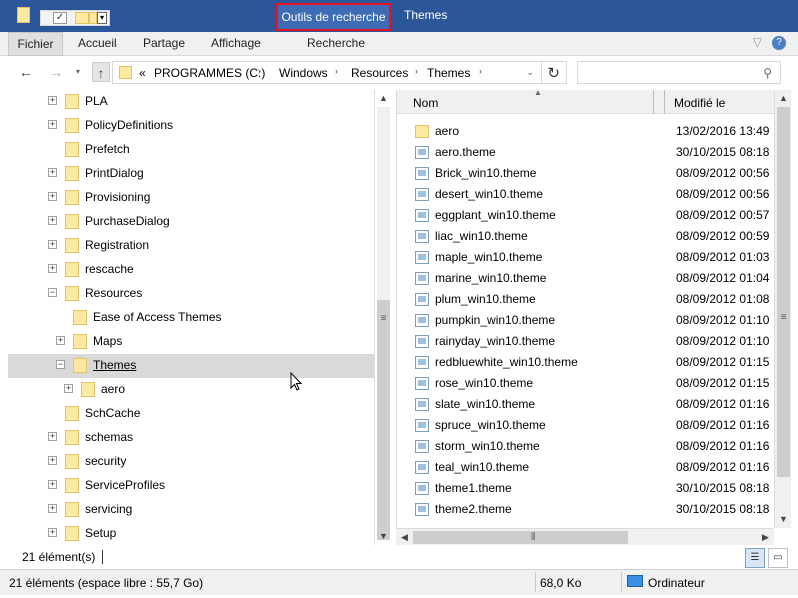  Describe the element at coordinates (757, 42) in the screenshot. I see `expand-ribbon-icon: ▽` at that location.